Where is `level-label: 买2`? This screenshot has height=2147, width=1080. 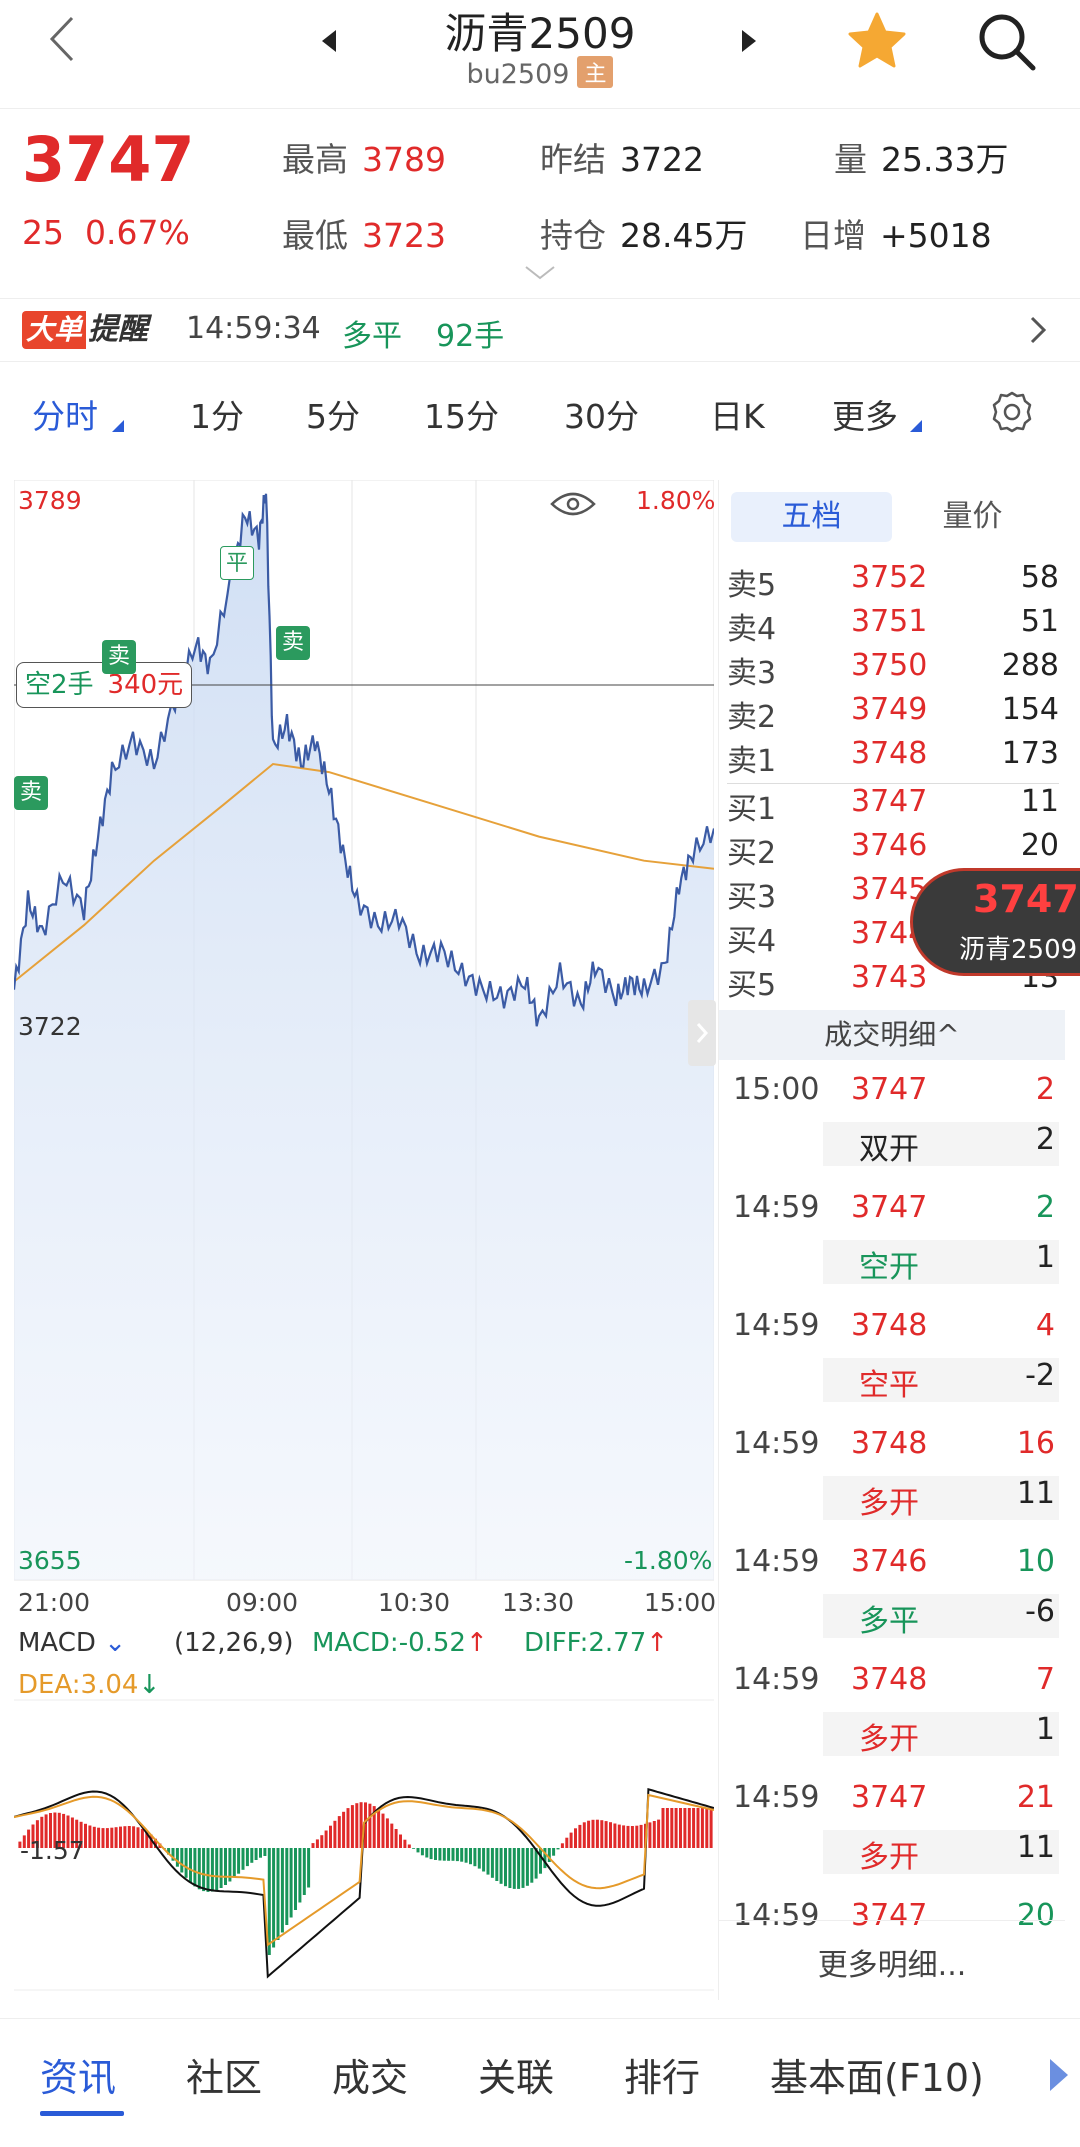 level-label: 买2 is located at coordinates (752, 853).